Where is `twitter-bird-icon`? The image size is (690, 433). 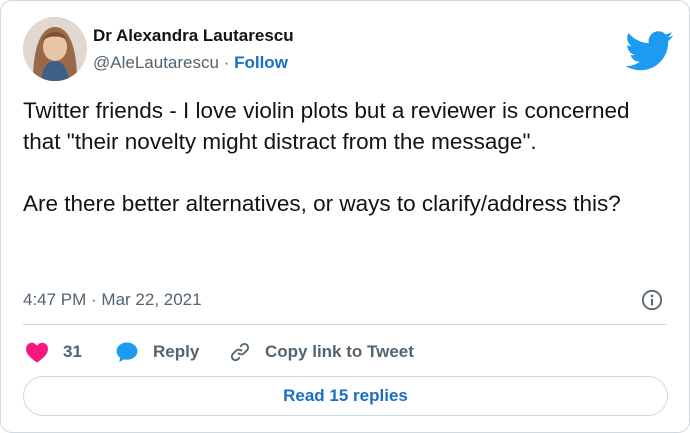 twitter-bird-icon is located at coordinates (650, 51).